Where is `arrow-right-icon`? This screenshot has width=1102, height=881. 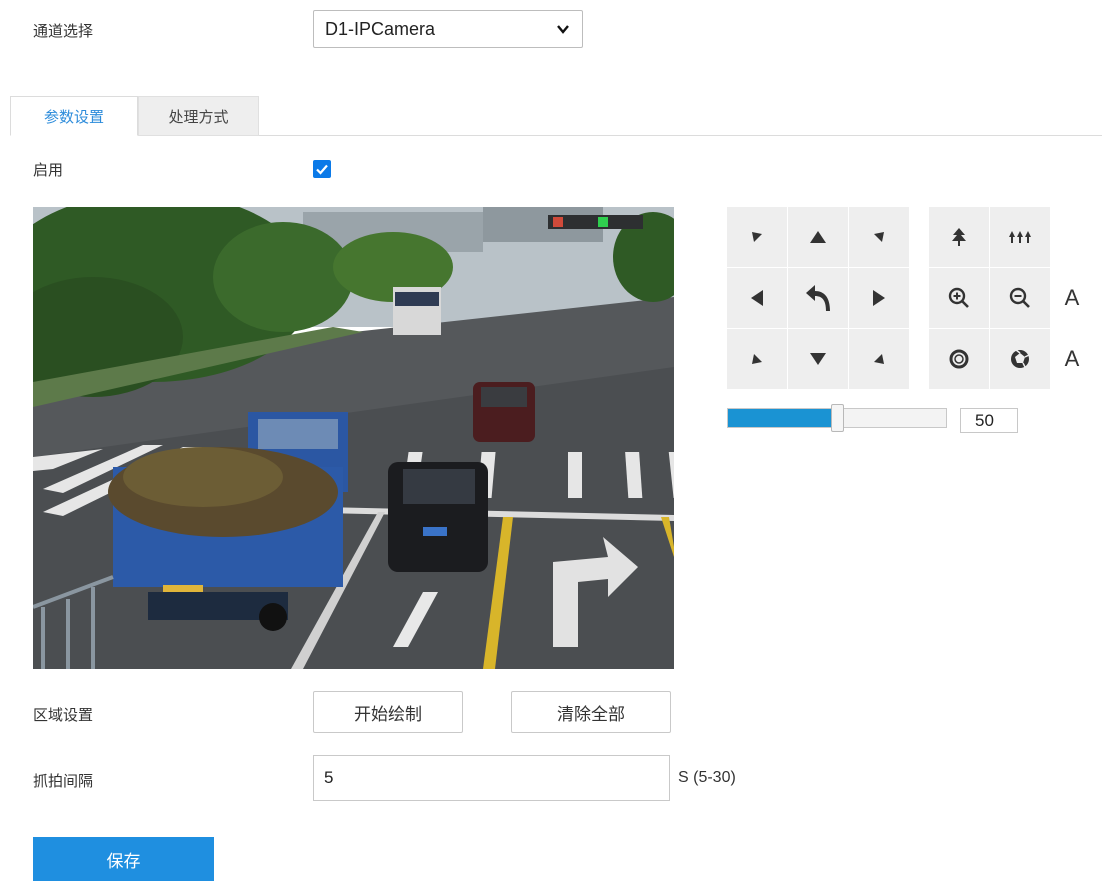
arrow-right-icon is located at coordinates (879, 298).